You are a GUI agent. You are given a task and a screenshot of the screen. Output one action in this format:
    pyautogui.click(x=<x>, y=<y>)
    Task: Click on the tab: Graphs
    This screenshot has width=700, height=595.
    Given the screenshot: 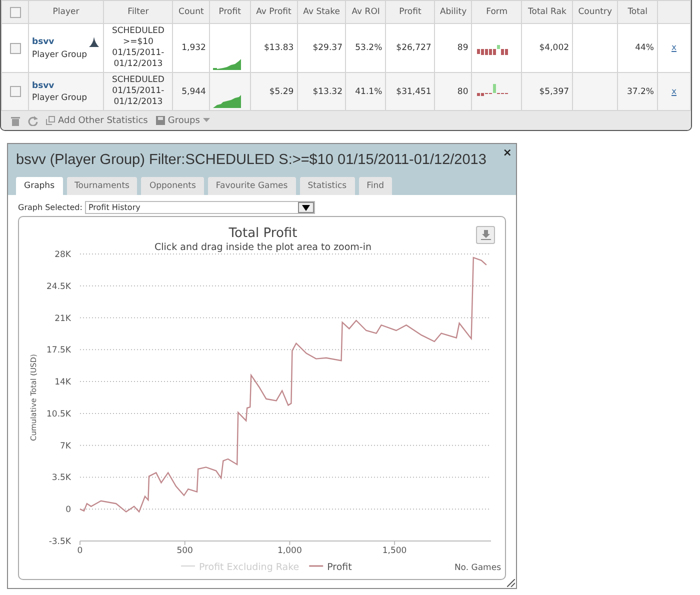 What is the action you would take?
    pyautogui.click(x=39, y=186)
    